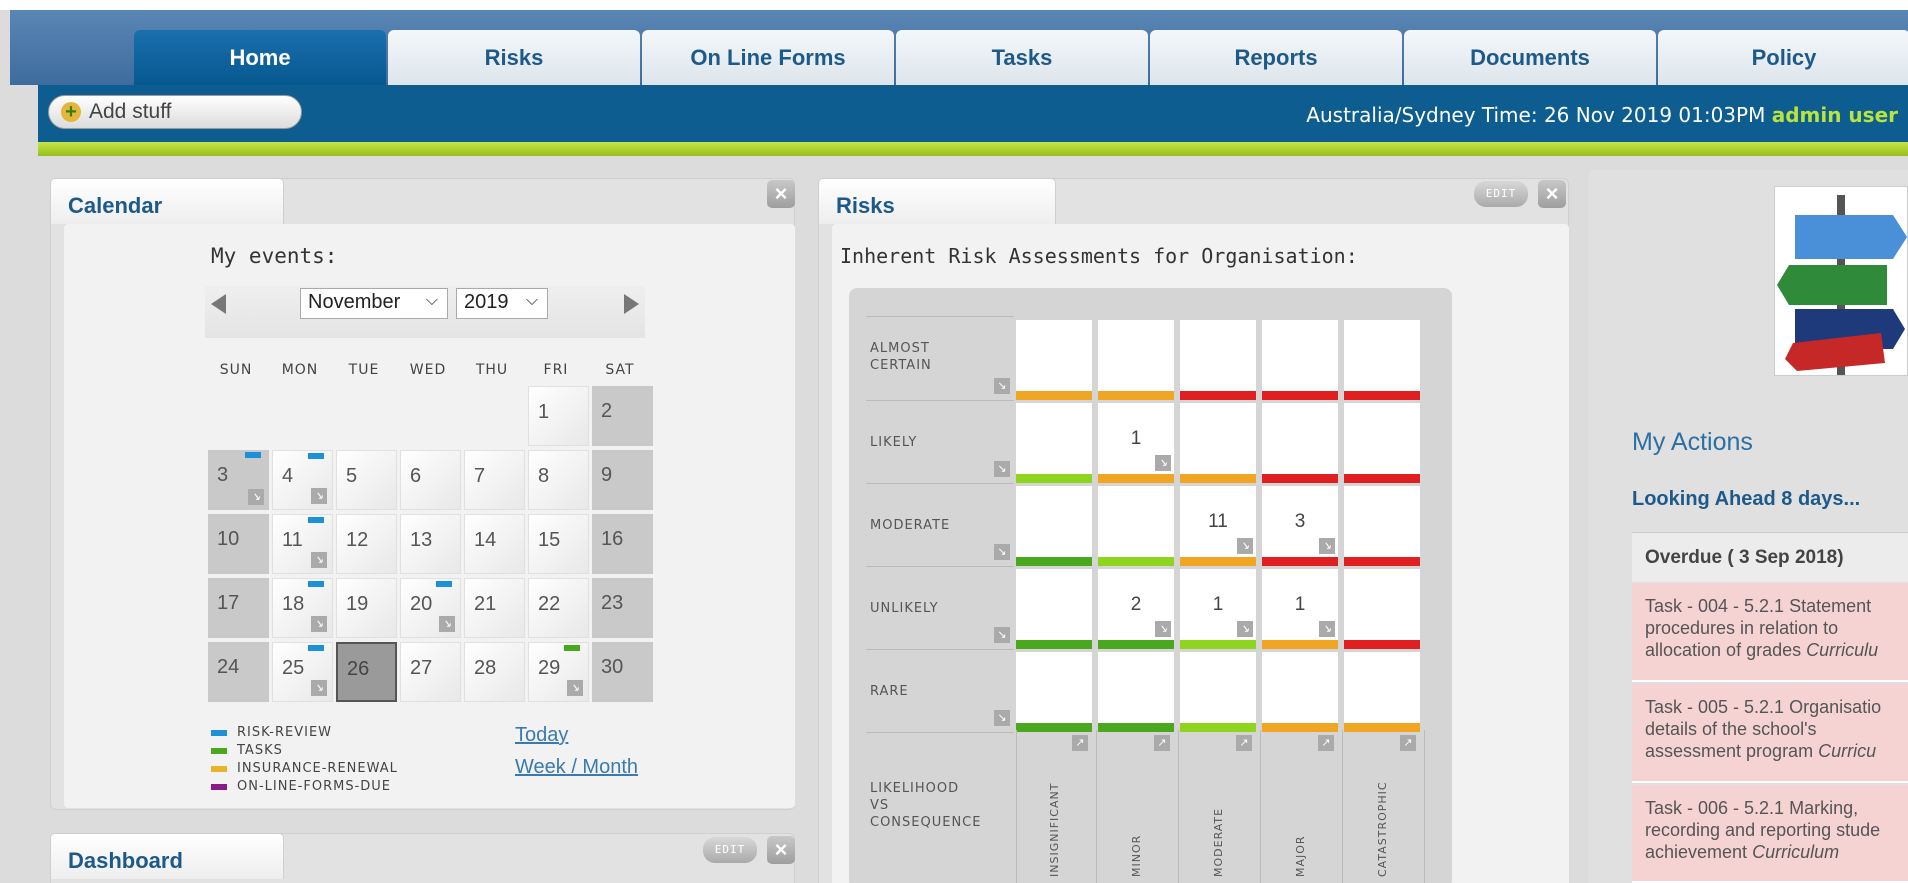 The image size is (1908, 883). I want to click on calendar-day-22: 22, so click(558, 608).